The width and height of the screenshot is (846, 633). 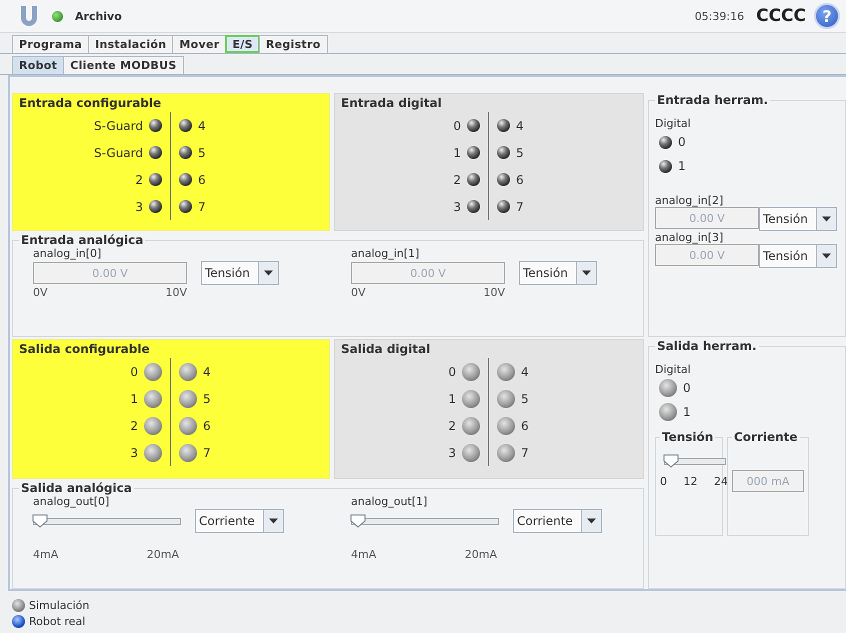 What do you see at coordinates (689, 237) in the screenshot?
I see `channel-label: analog_in[3]` at bounding box center [689, 237].